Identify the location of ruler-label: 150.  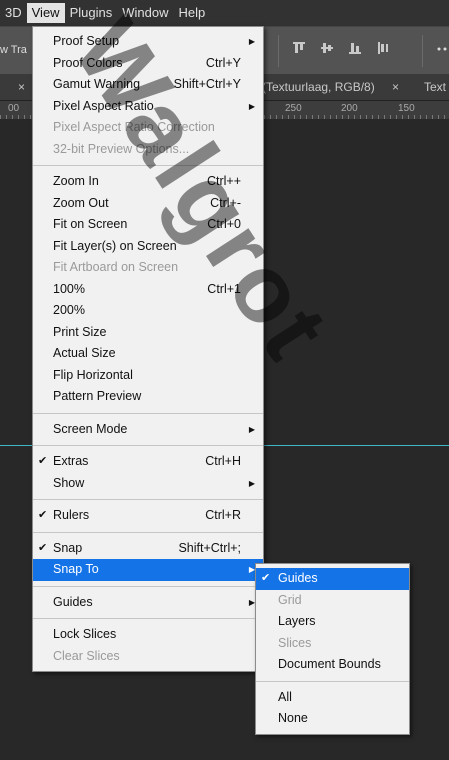
(406, 108).